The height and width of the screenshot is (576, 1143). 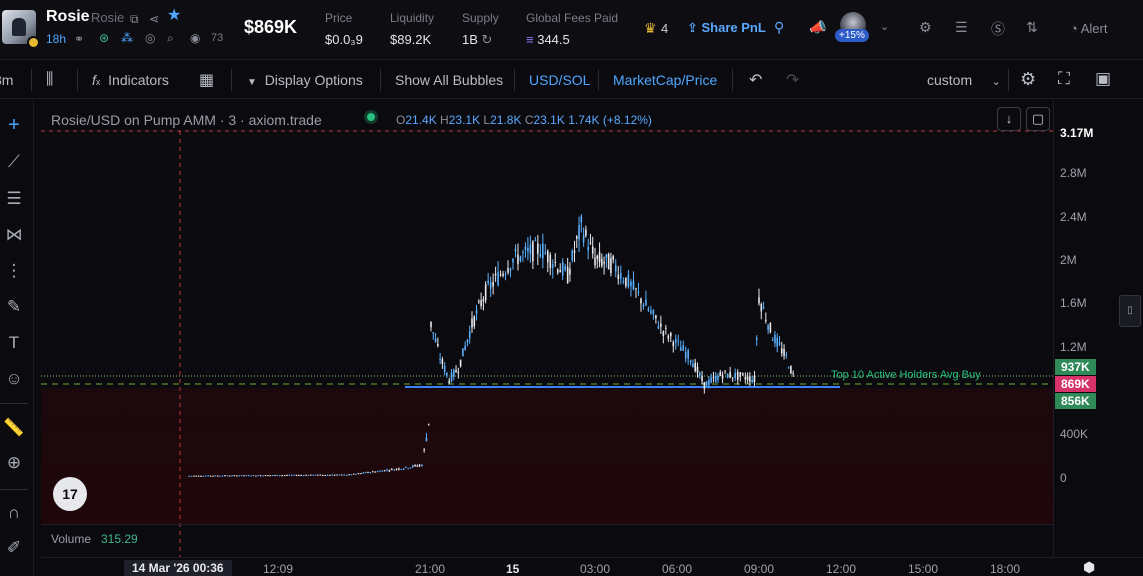 What do you see at coordinates (665, 80) in the screenshot?
I see `marketcap-price-toggle: MarketCap/Price` at bounding box center [665, 80].